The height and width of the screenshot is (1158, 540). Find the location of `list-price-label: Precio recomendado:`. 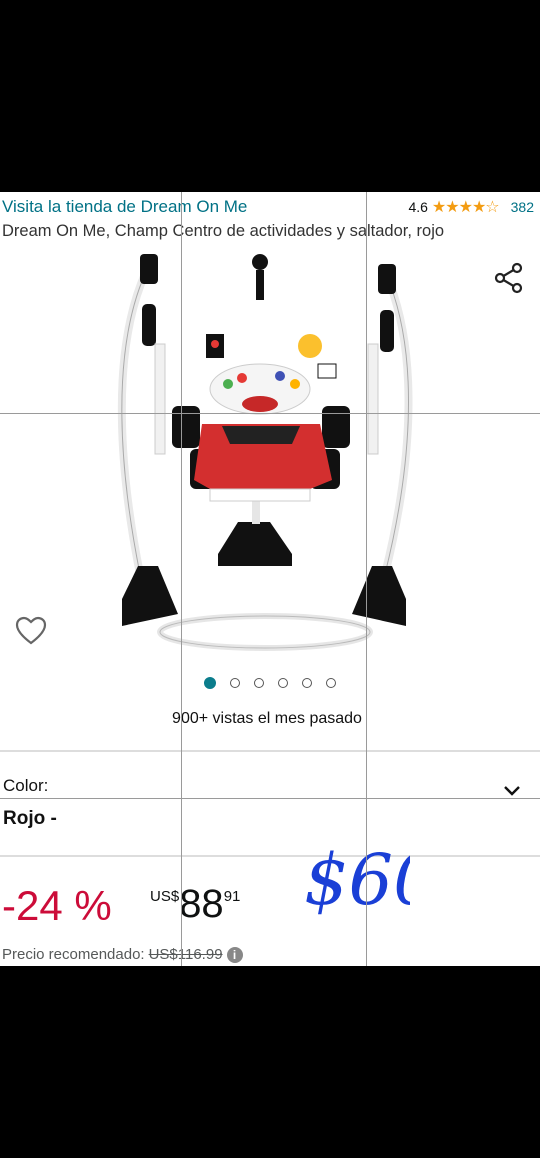

list-price-label: Precio recomendado: is located at coordinates (73, 954).